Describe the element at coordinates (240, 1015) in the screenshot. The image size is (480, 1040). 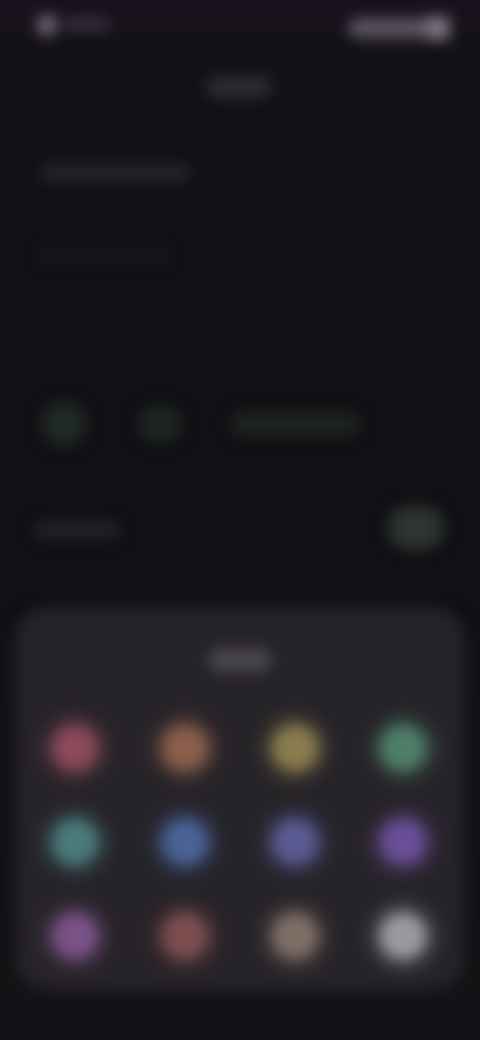
I see `navigation-bar` at that location.